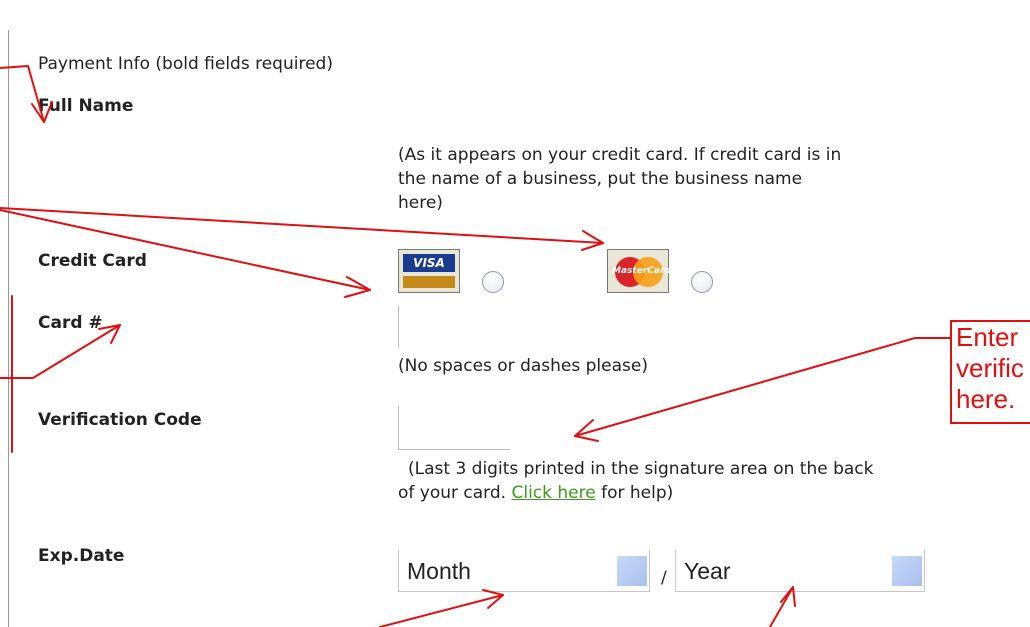  What do you see at coordinates (781, 606) in the screenshot?
I see `arrow-year` at bounding box center [781, 606].